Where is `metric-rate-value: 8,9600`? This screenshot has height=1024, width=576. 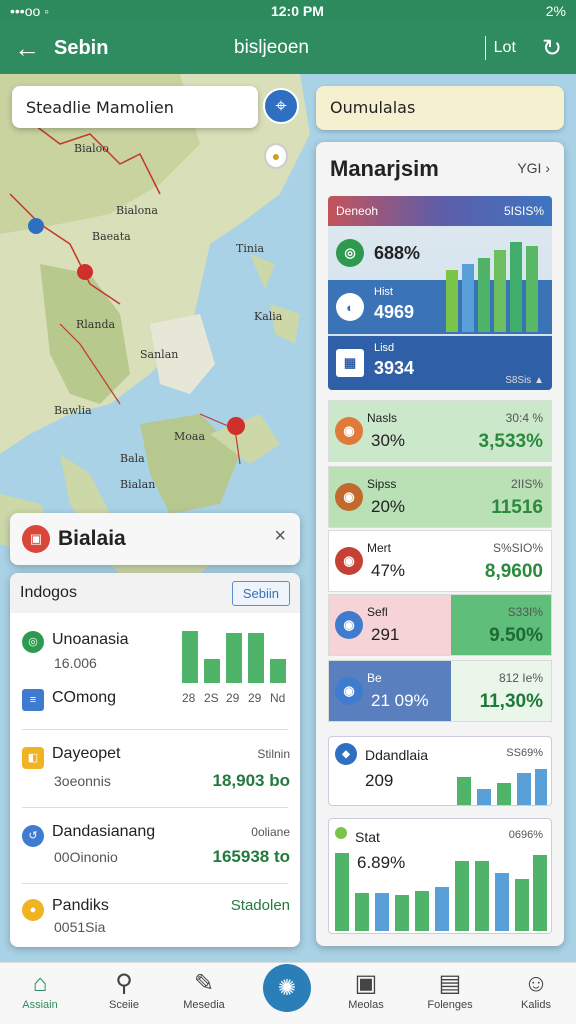 metric-rate-value: 8,9600 is located at coordinates (513, 571).